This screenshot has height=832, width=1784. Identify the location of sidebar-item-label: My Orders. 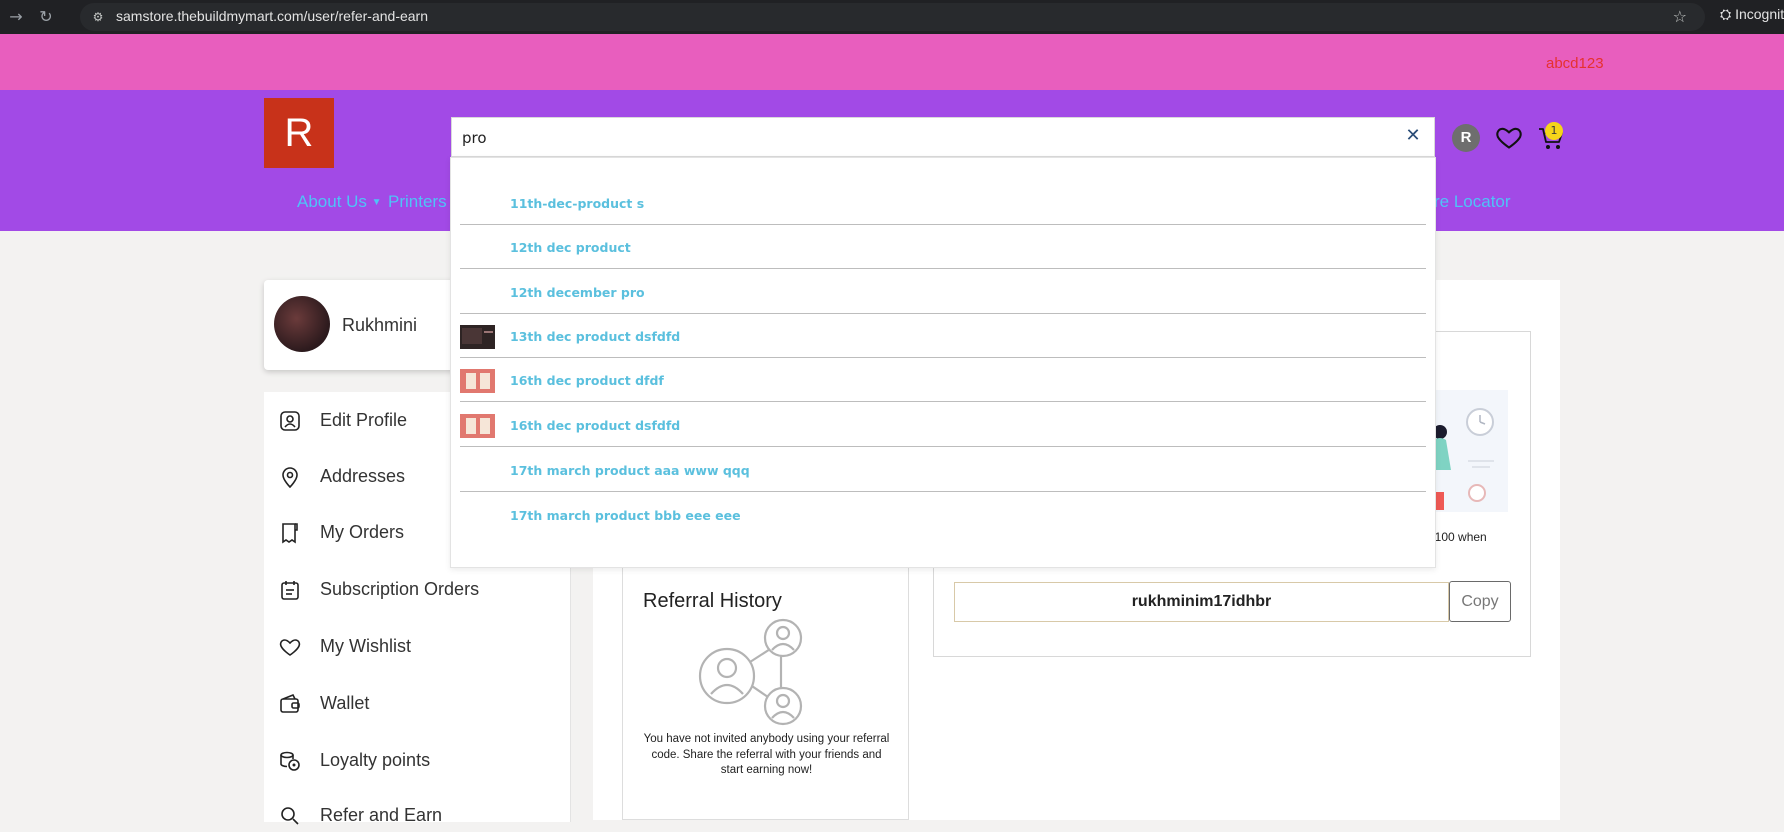
(362, 532).